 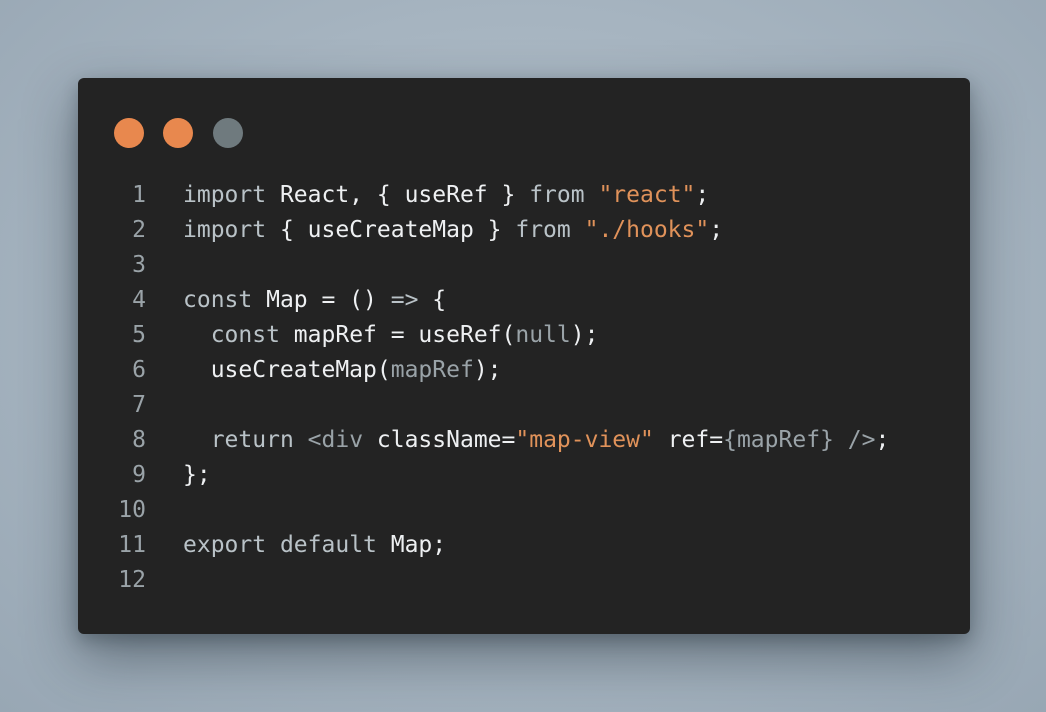 I want to click on code-token-keyword: return, so click(x=252, y=440).